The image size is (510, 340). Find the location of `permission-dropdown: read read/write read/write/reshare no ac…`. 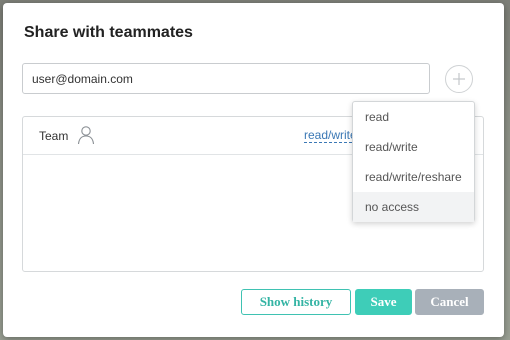

permission-dropdown: read read/write read/write/reshare no ac… is located at coordinates (413, 161).